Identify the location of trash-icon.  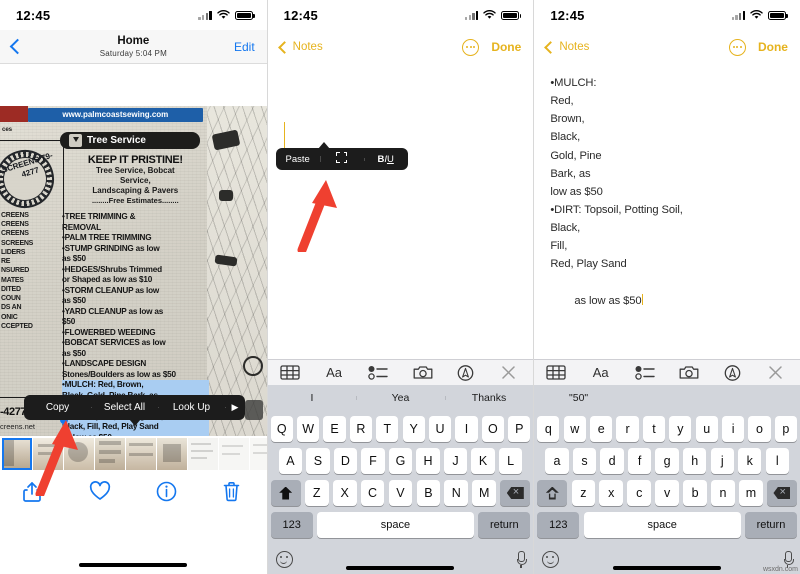
(233, 492).